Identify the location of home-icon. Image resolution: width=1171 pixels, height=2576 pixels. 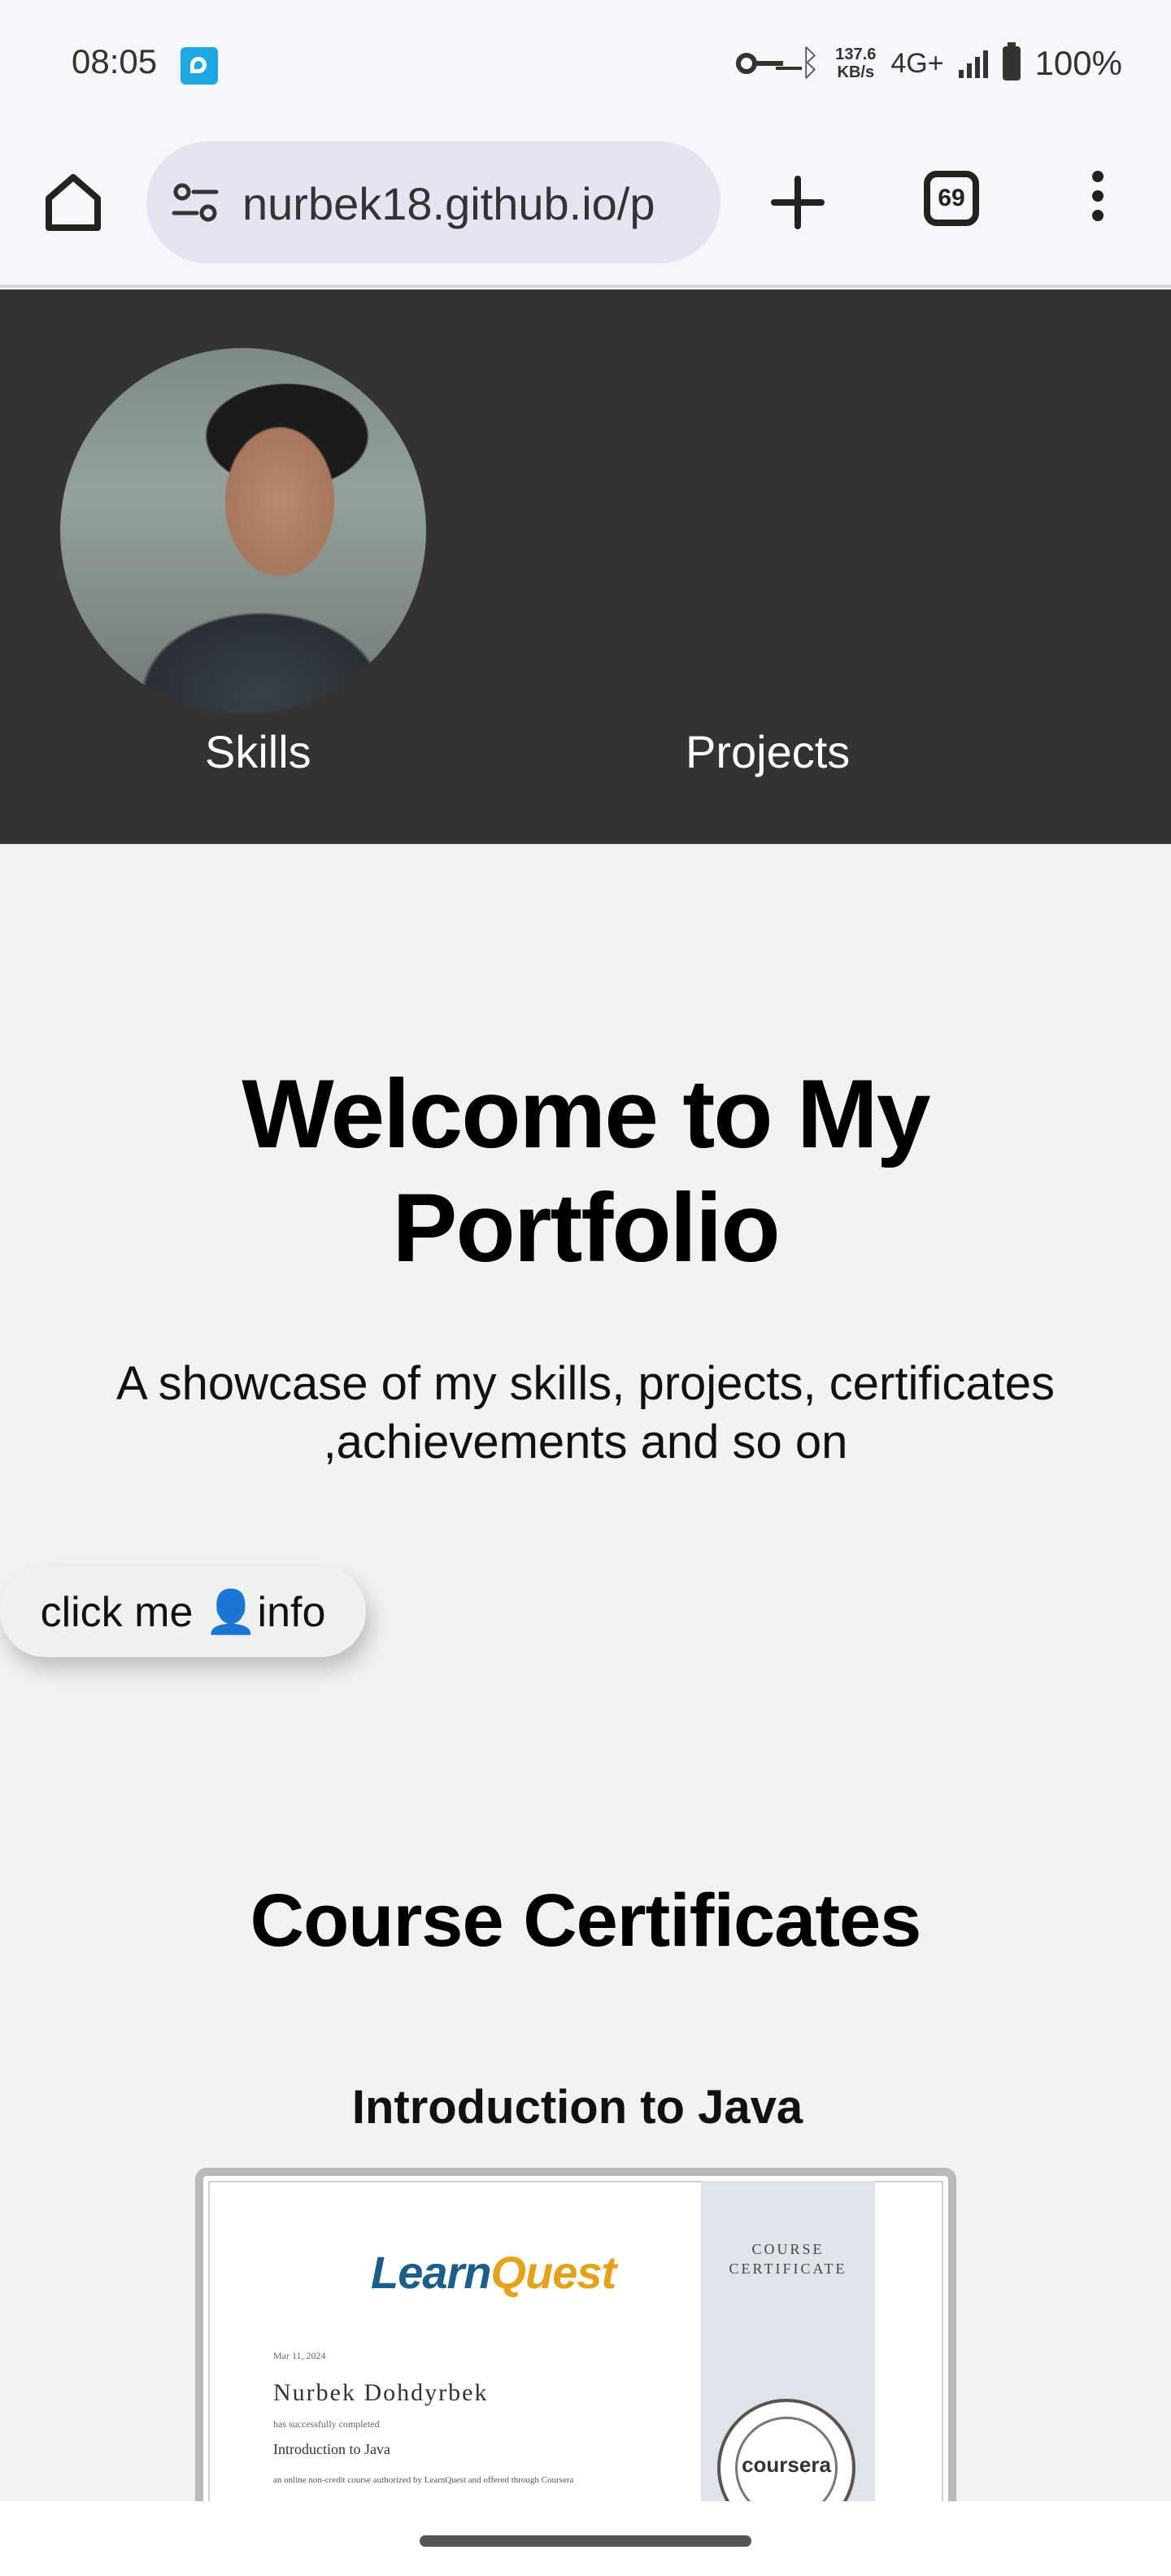
(73, 202).